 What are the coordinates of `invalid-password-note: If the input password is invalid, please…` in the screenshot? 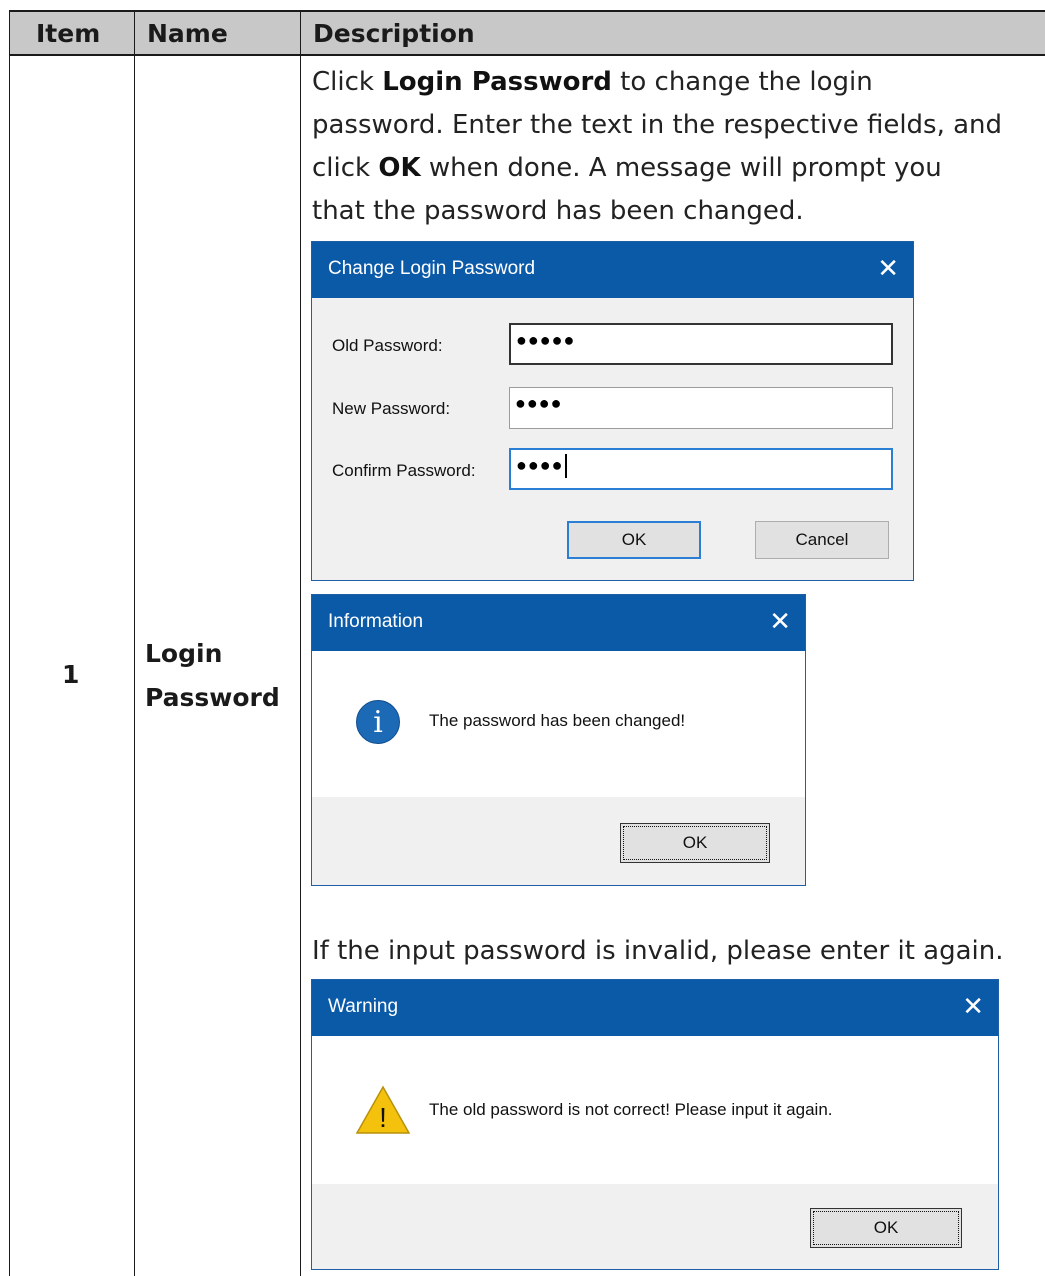 It's located at (658, 951).